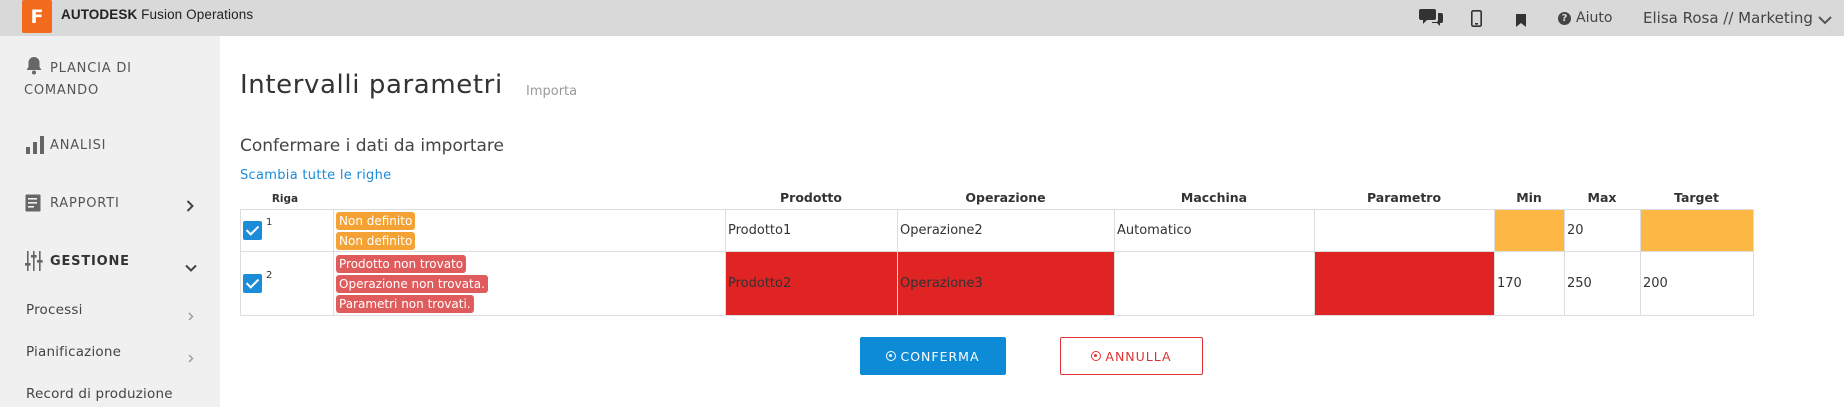 Image resolution: width=1844 pixels, height=407 pixels. I want to click on sidebar-subitem-processes-label: Processi, so click(54, 310).